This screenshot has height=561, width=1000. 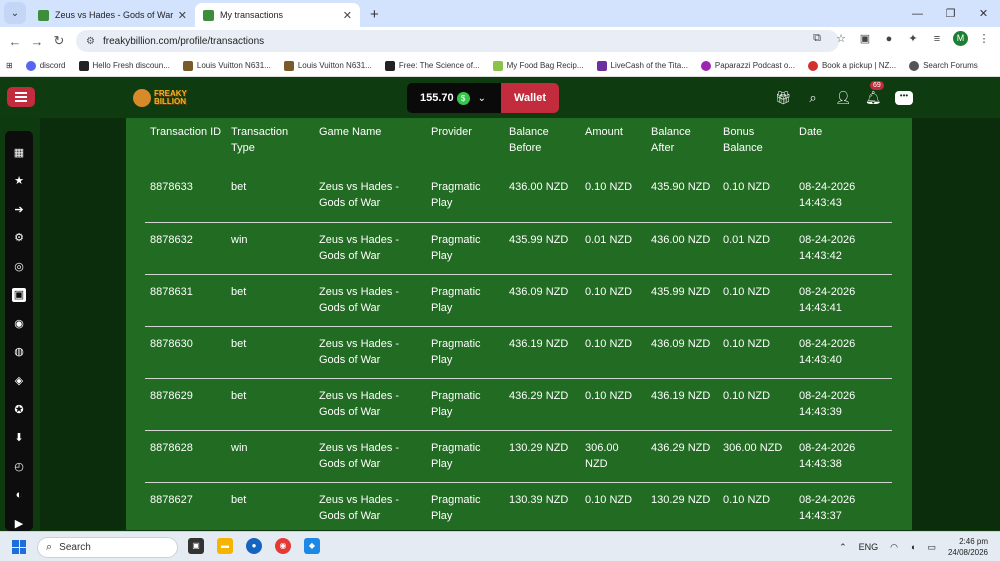 I want to click on user-icon: ◉, so click(x=19, y=324).